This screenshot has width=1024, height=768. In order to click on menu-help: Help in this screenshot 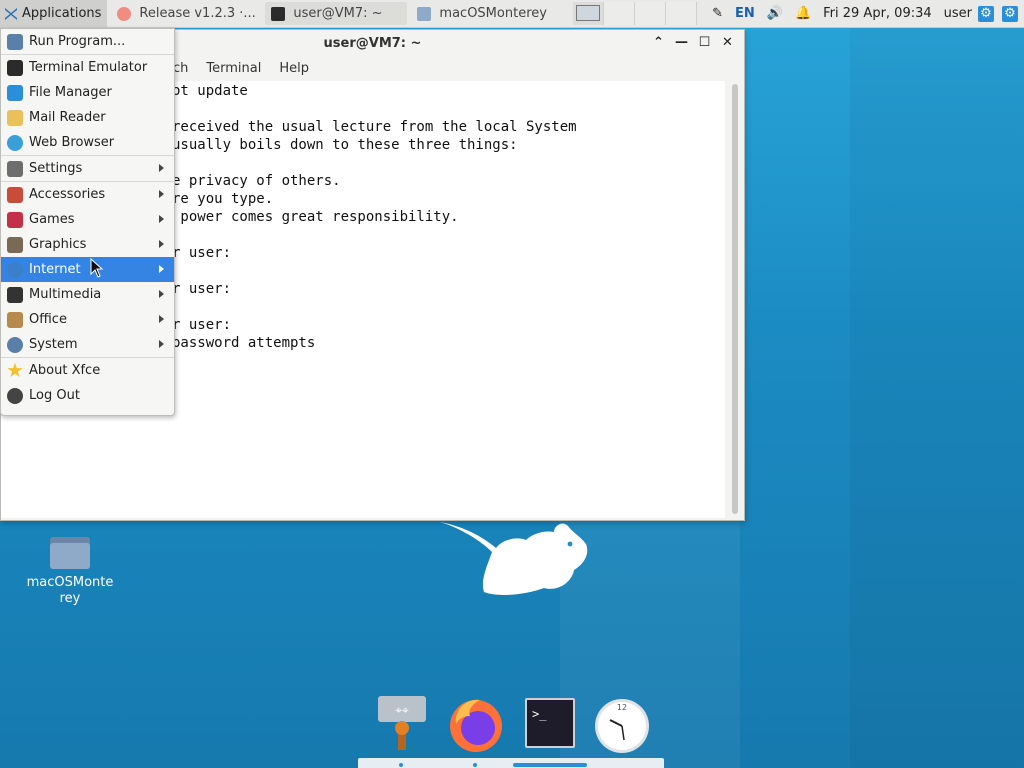, I will do `click(294, 68)`.